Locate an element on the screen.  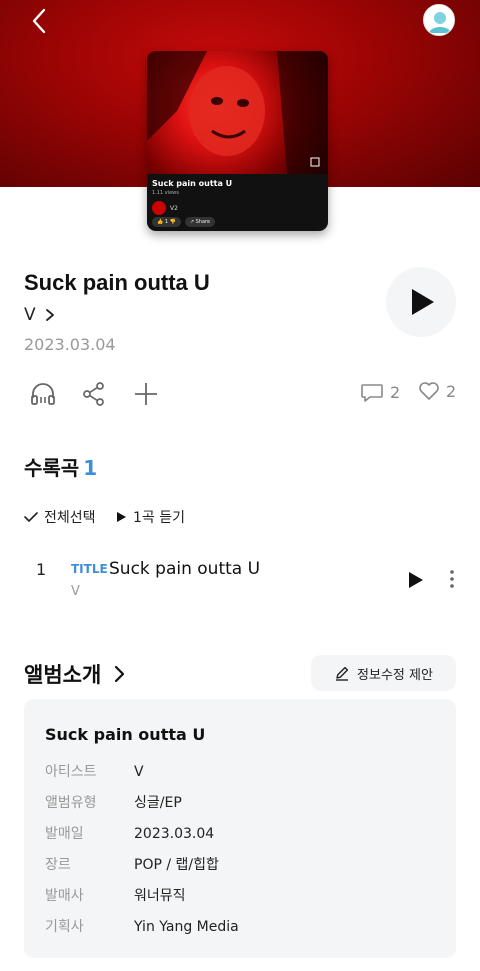
track-title: Suck pain outta U is located at coordinates (185, 569).